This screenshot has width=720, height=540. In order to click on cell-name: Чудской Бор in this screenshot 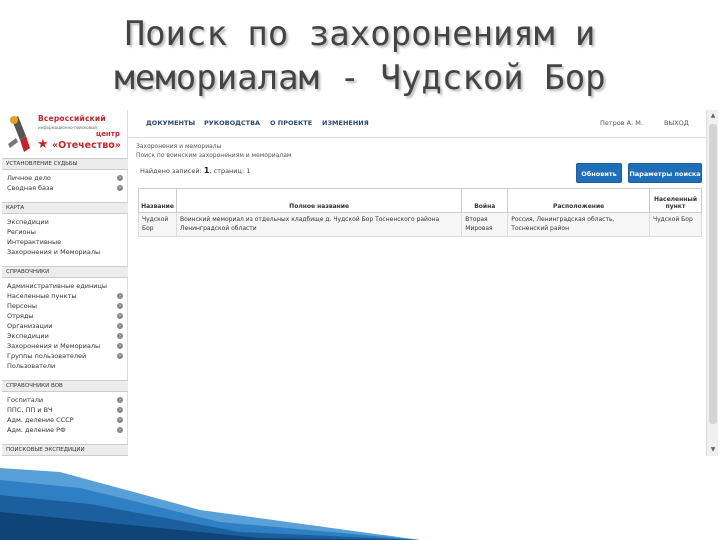, I will do `click(157, 224)`.